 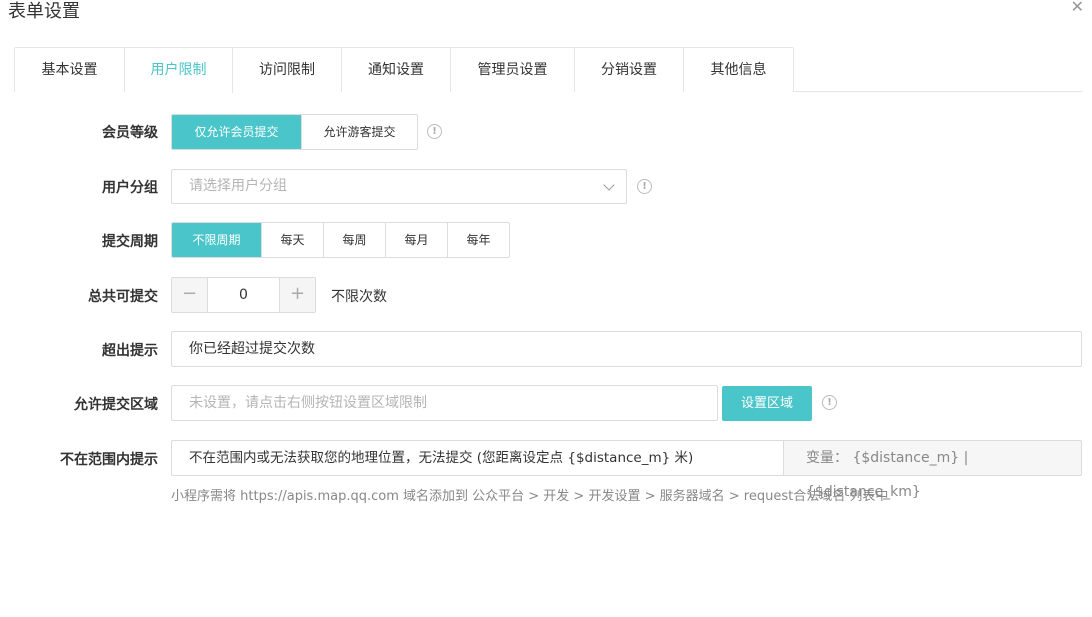 I want to click on member-level-selector: 仅允许会员提交 允许游客提交, so click(x=294, y=132).